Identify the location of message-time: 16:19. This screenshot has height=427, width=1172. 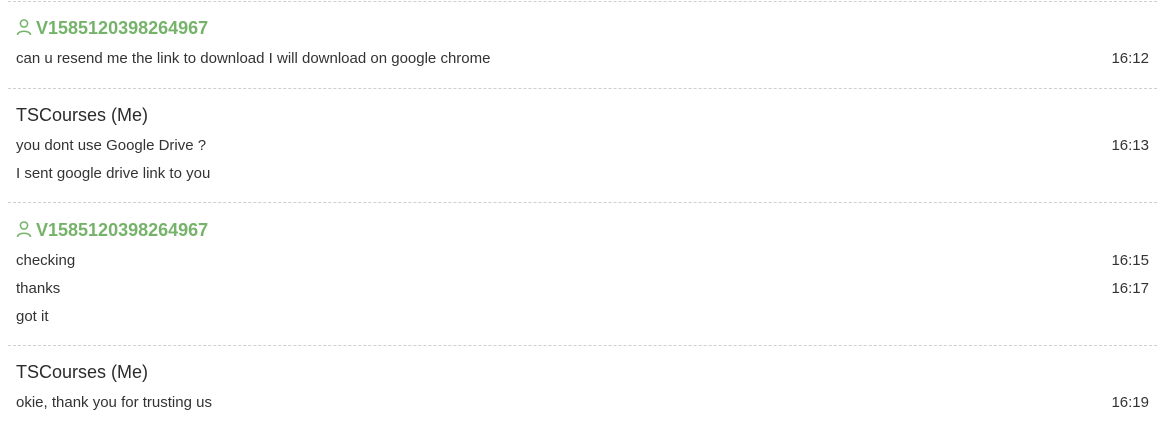
(1130, 402).